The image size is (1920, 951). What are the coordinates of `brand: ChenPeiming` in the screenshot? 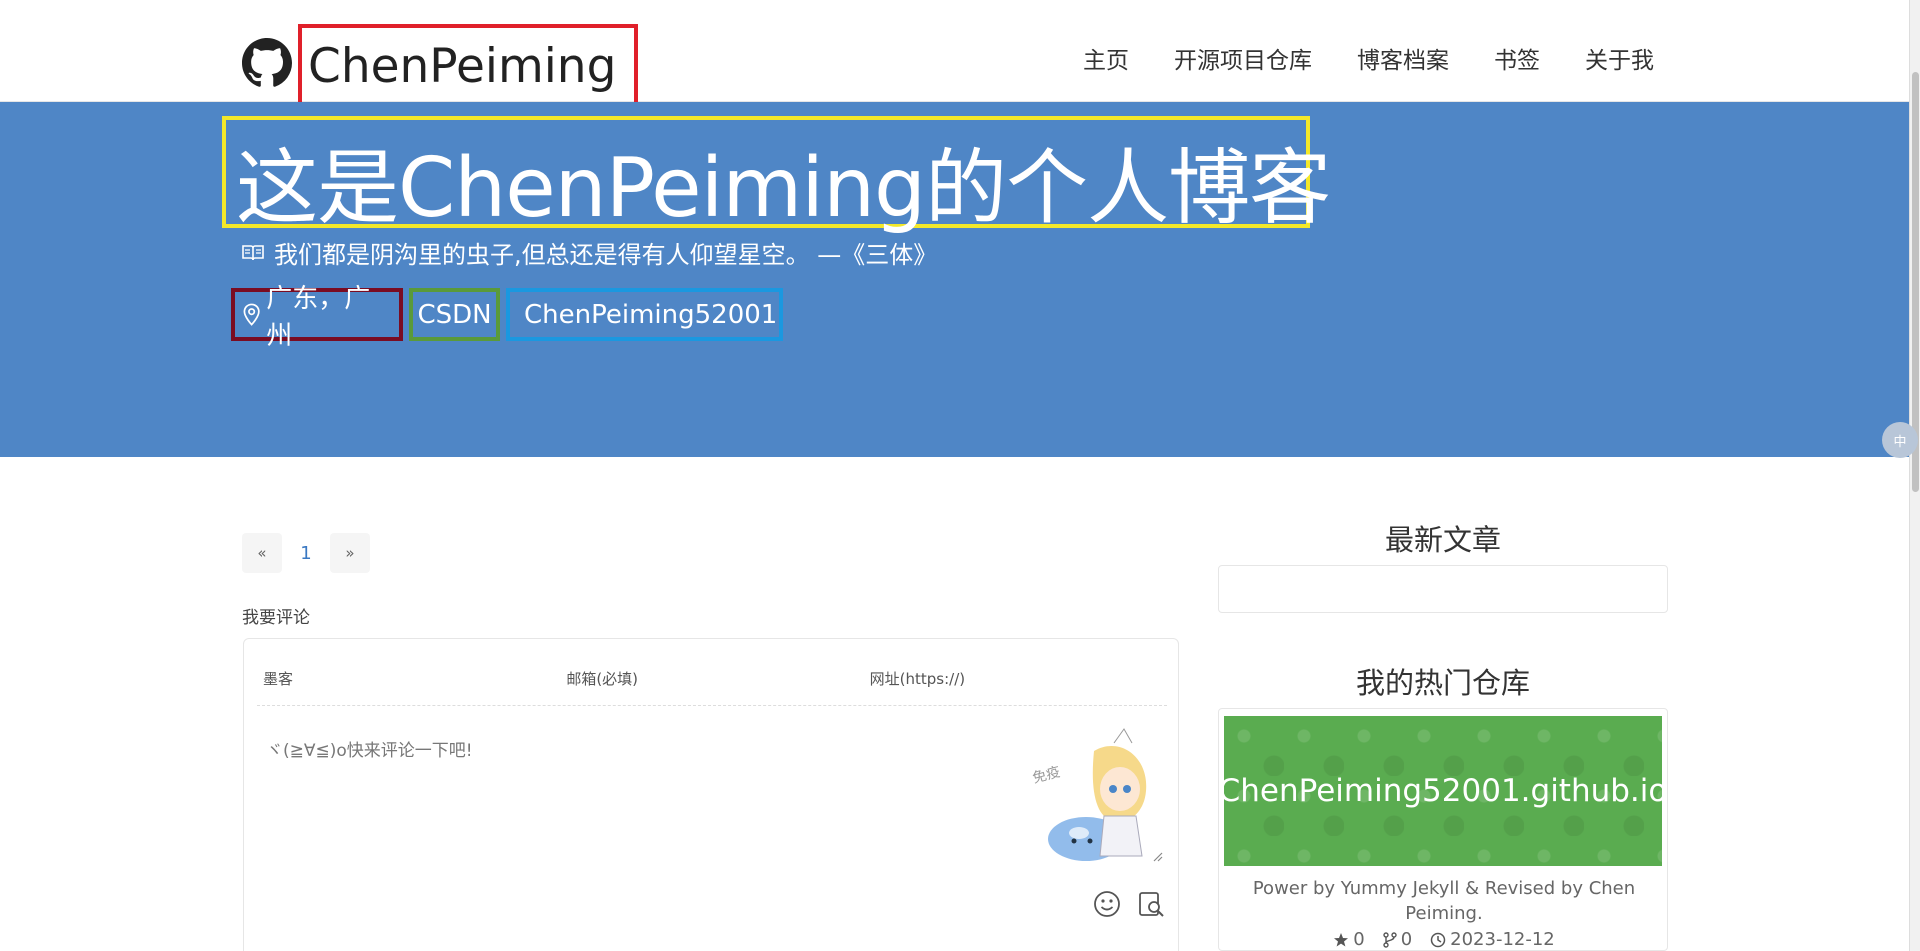 It's located at (440, 63).